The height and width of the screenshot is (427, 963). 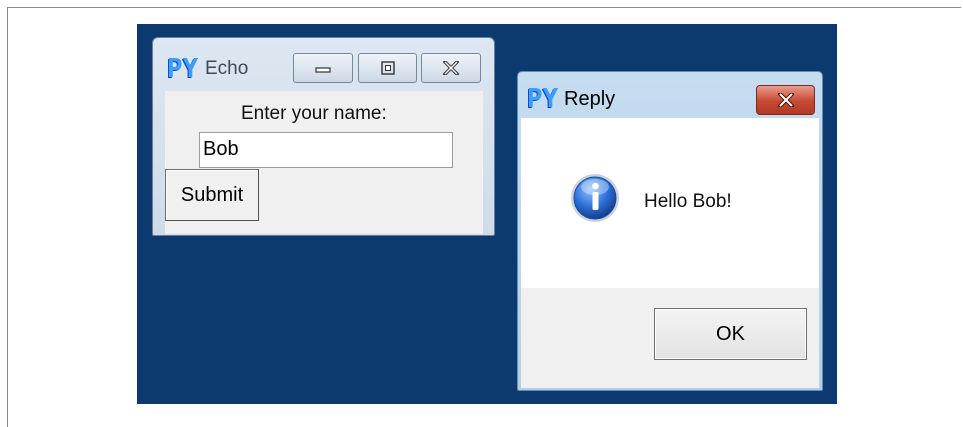 I want to click on close-button, so click(x=451, y=68).